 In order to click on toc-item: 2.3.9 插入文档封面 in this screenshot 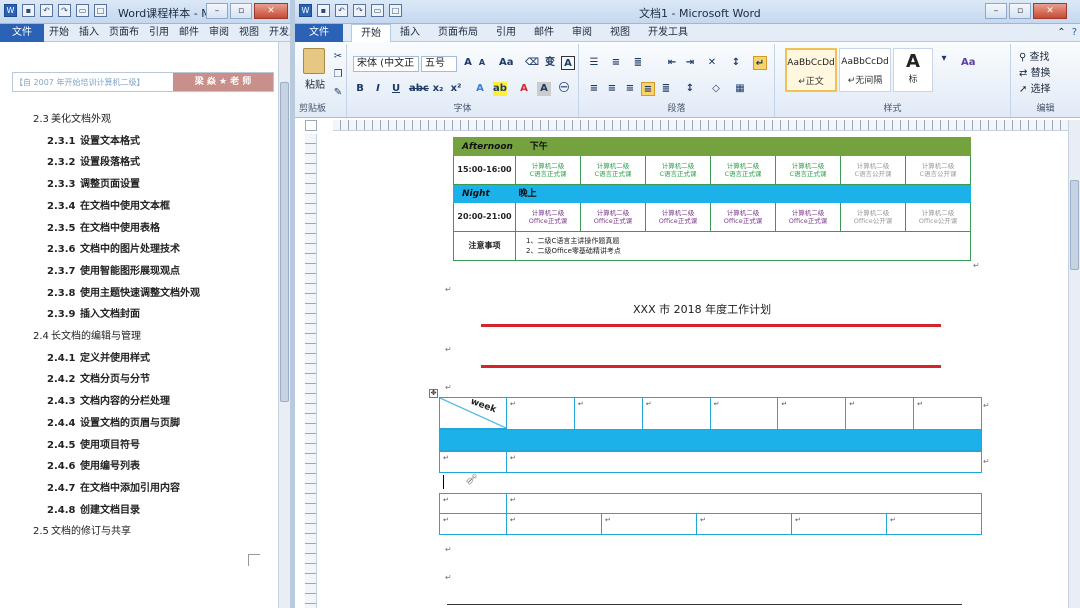, I will do `click(93, 312)`.